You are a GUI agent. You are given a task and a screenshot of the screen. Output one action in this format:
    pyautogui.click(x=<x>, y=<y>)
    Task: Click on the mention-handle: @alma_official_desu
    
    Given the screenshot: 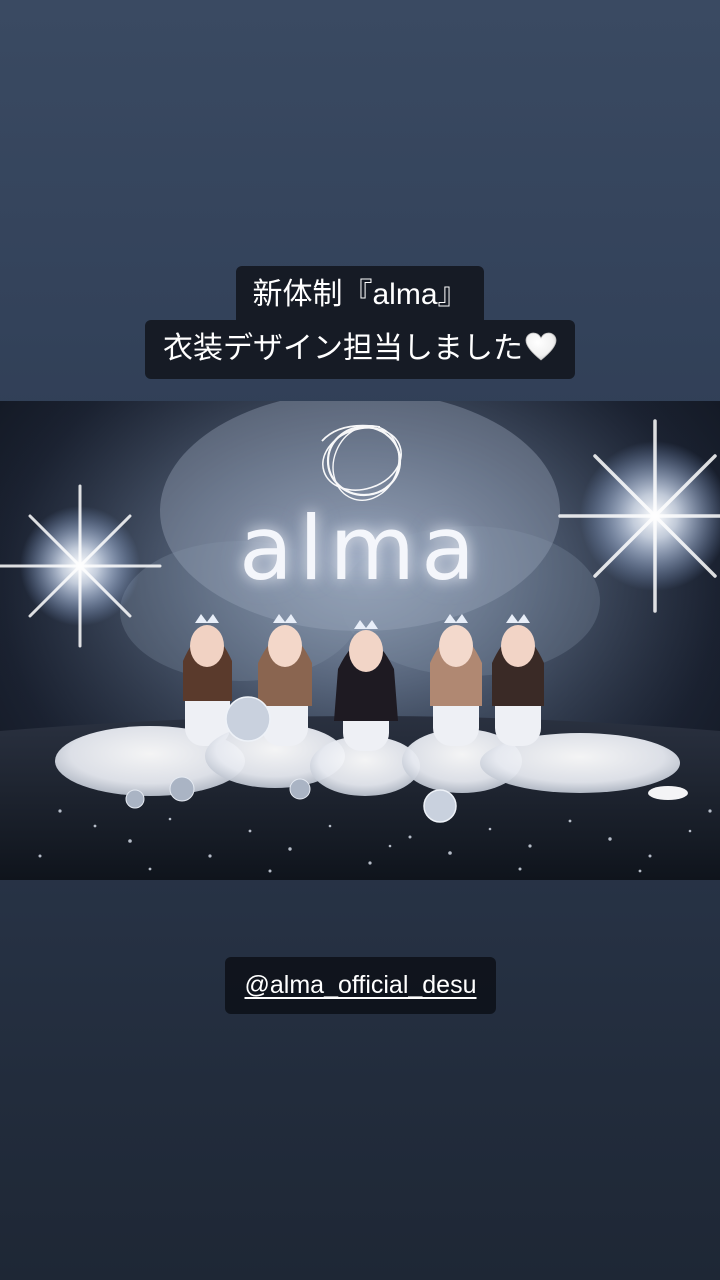 What is the action you would take?
    pyautogui.click(x=361, y=985)
    